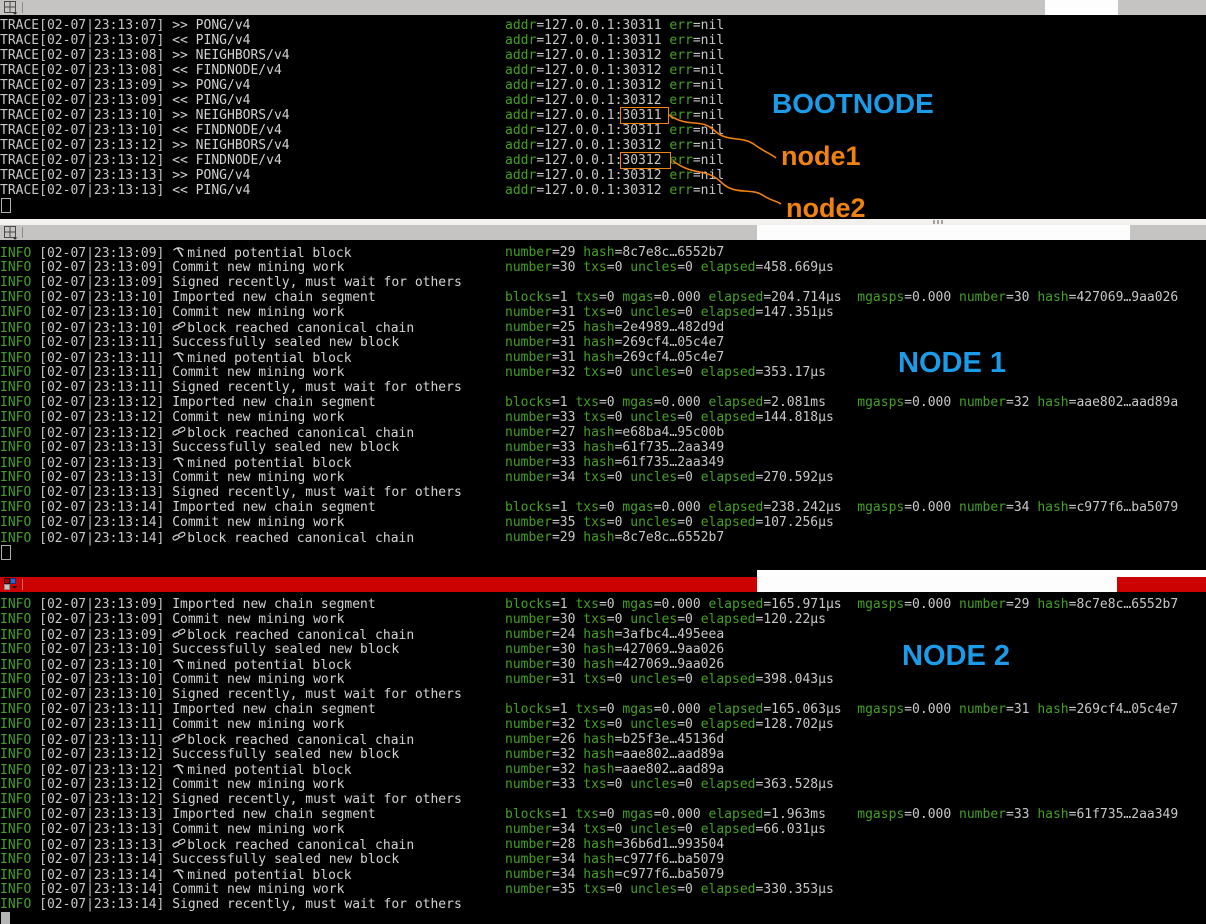 Image resolution: width=1206 pixels, height=924 pixels. I want to click on port-annotation-box-node1, so click(644, 115).